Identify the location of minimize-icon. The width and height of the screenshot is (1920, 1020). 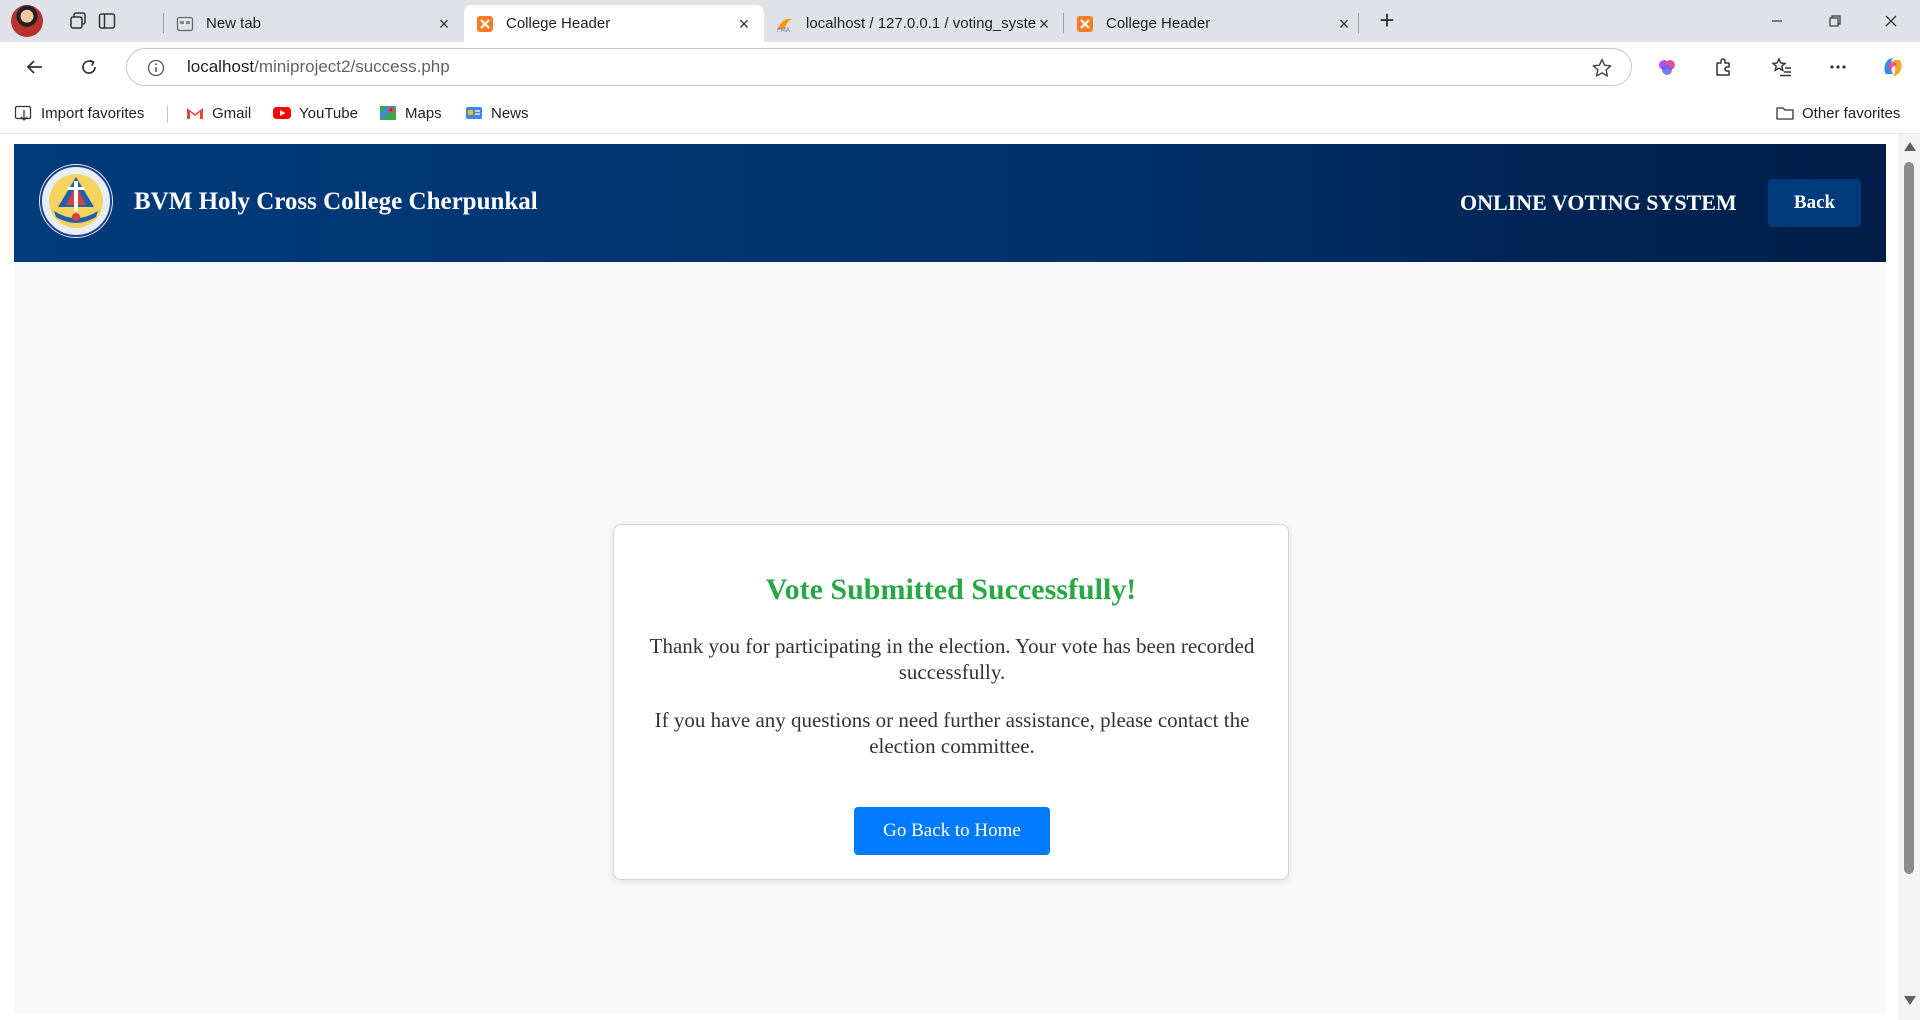
(1777, 21).